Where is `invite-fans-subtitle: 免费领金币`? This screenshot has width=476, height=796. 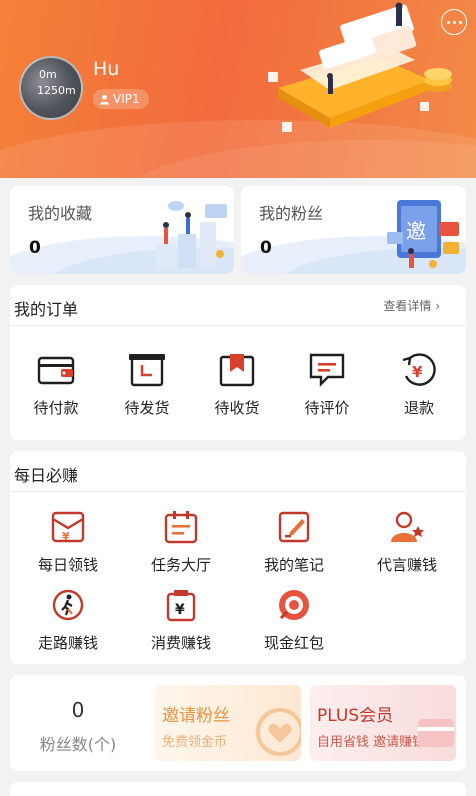 invite-fans-subtitle: 免费领金币 is located at coordinates (195, 742).